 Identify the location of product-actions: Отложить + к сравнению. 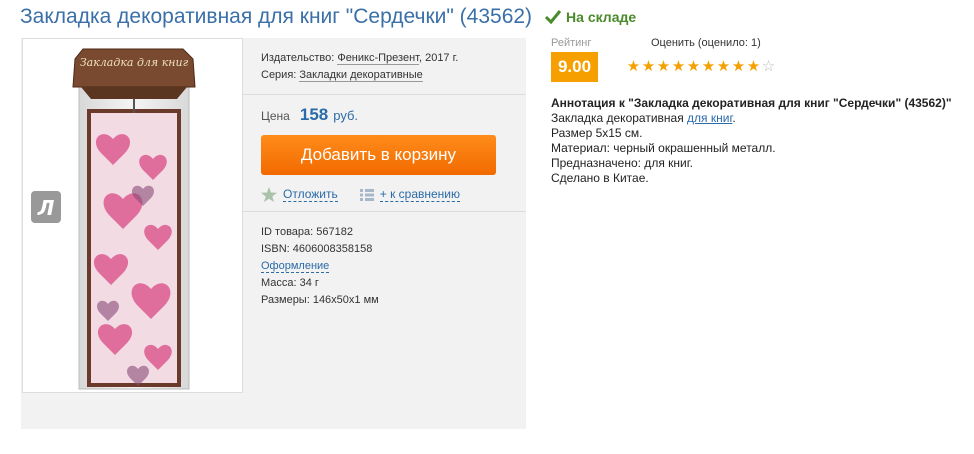
(393, 194).